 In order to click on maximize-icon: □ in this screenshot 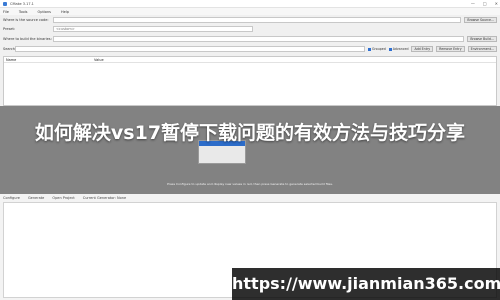, I will do `click(485, 3)`.